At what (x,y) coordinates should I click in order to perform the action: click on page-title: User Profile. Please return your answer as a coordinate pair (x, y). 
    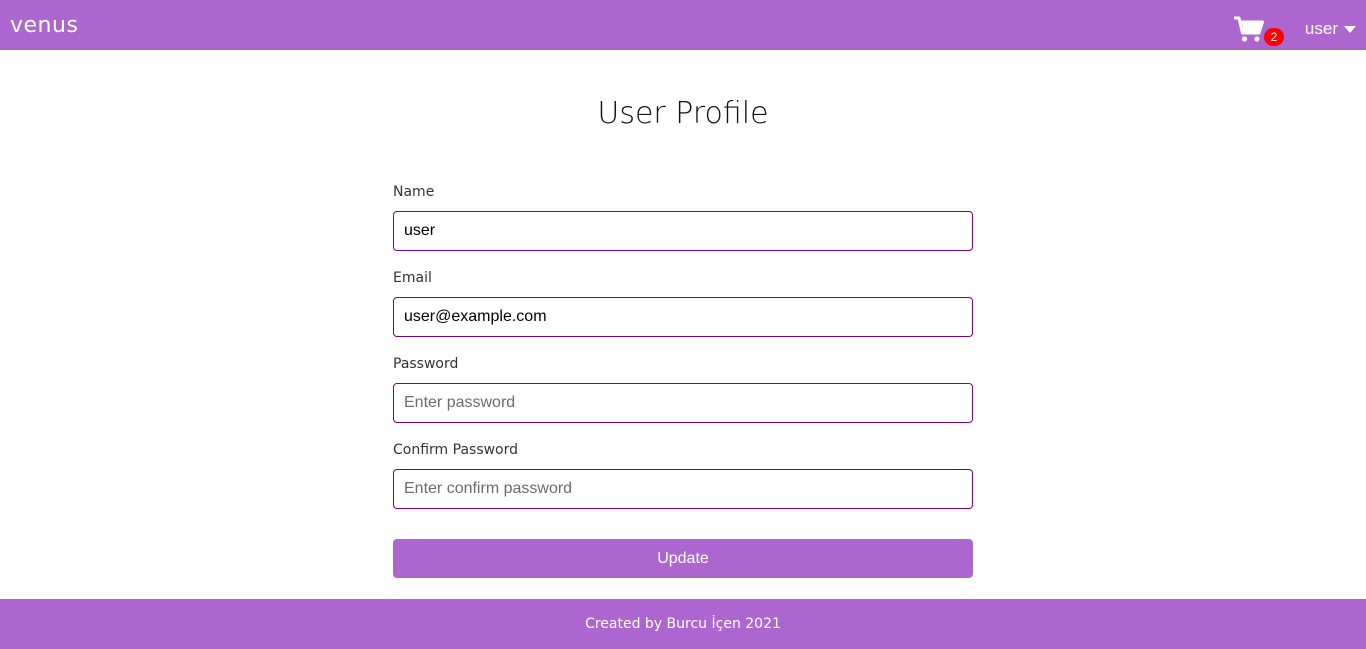
    Looking at the image, I should click on (683, 113).